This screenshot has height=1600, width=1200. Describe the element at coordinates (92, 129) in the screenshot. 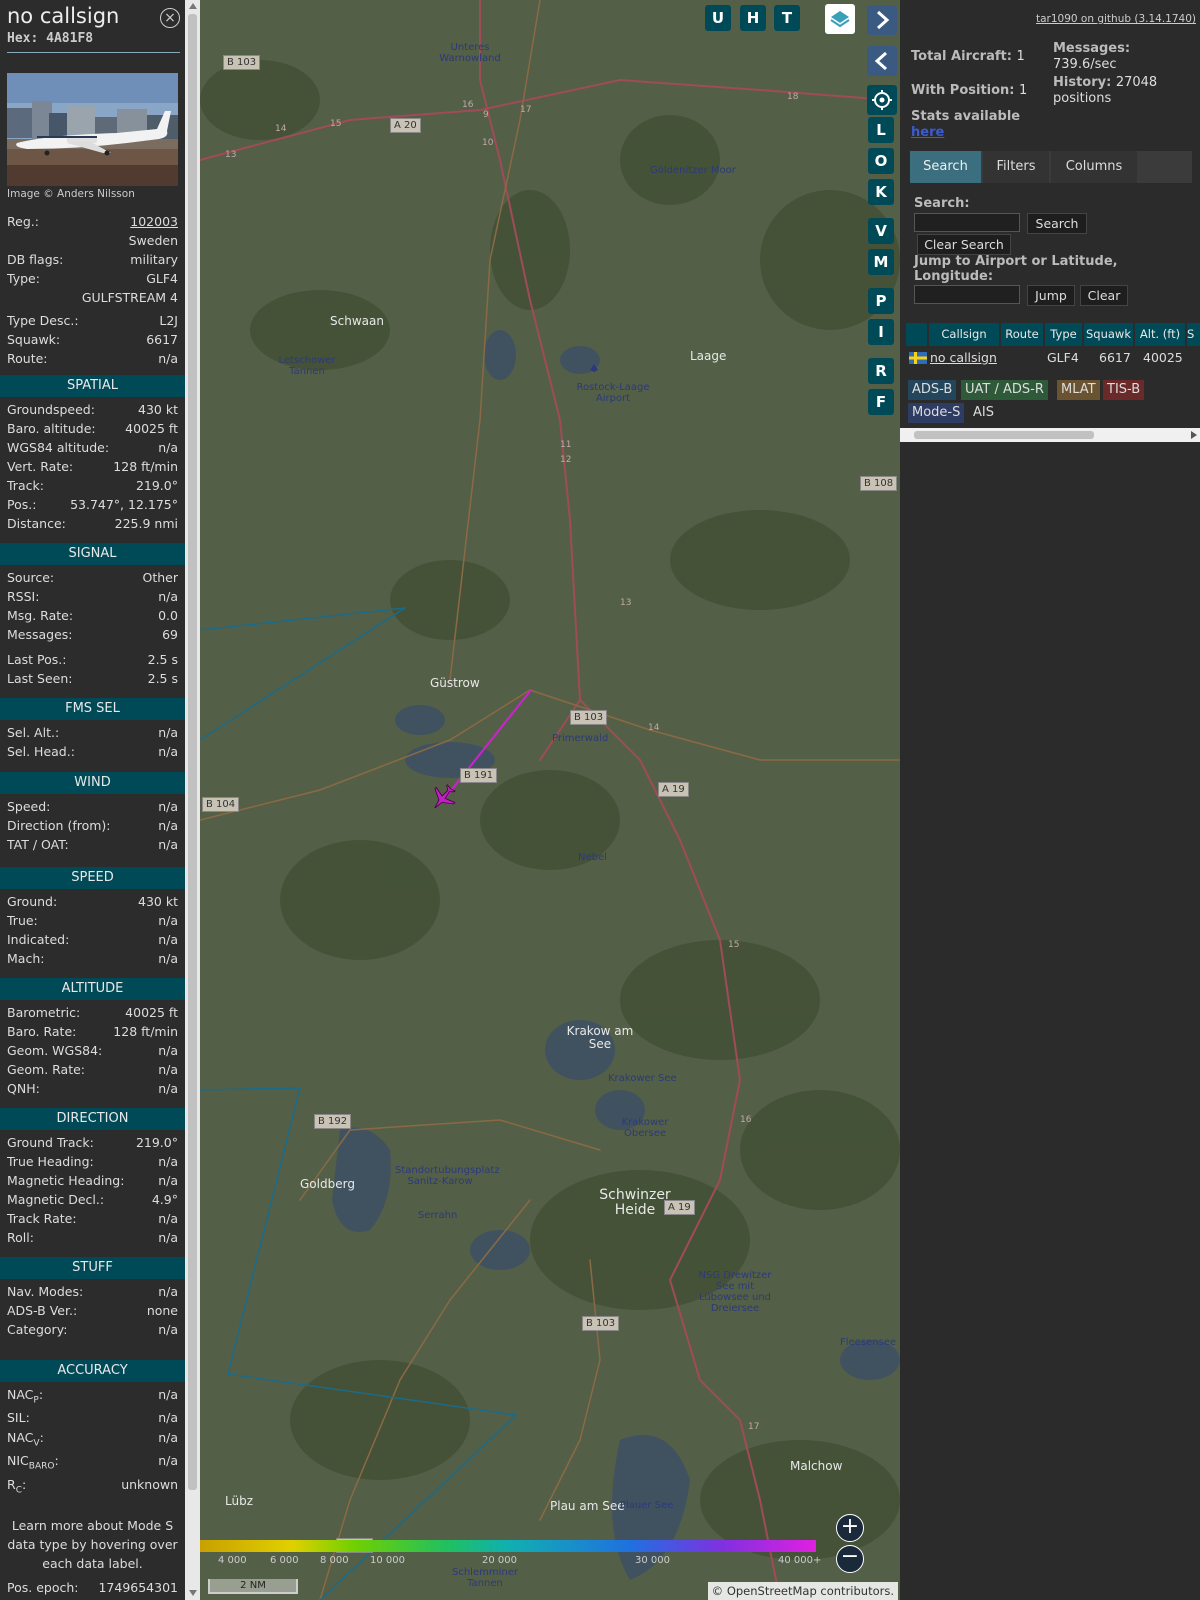

I see `aircraft-photo` at that location.